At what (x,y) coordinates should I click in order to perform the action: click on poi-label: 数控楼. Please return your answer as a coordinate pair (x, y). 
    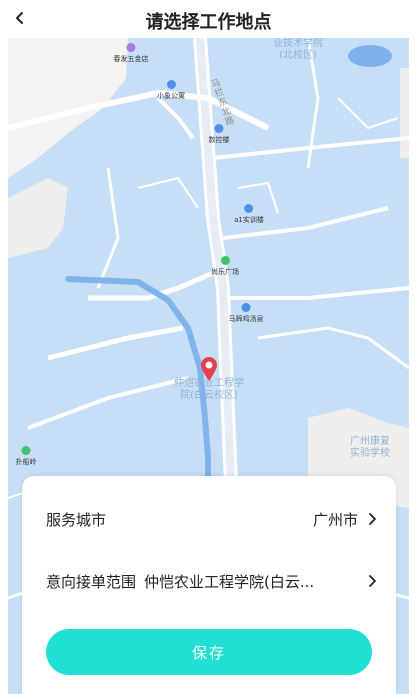
    Looking at the image, I should click on (219, 140).